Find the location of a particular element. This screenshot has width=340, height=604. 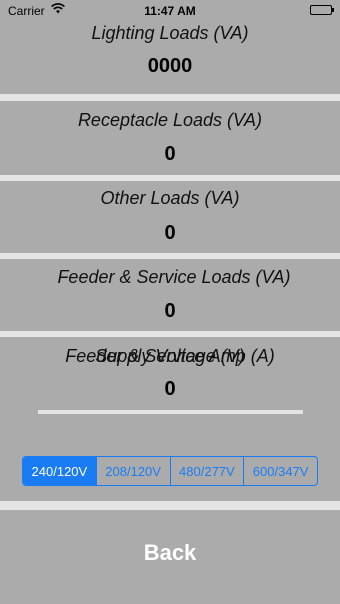

lighting-loads-value: 0000 is located at coordinates (170, 66).